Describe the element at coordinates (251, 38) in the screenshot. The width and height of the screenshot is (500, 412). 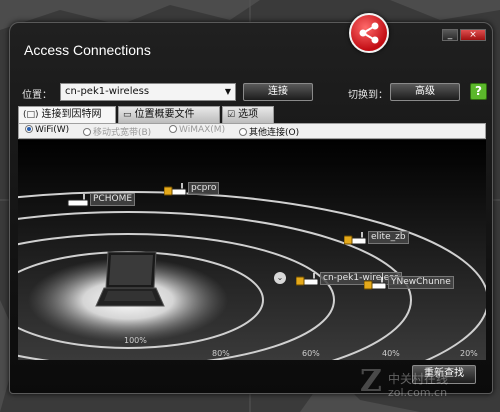
I see `title-bar: Access Connections _ ×` at that location.